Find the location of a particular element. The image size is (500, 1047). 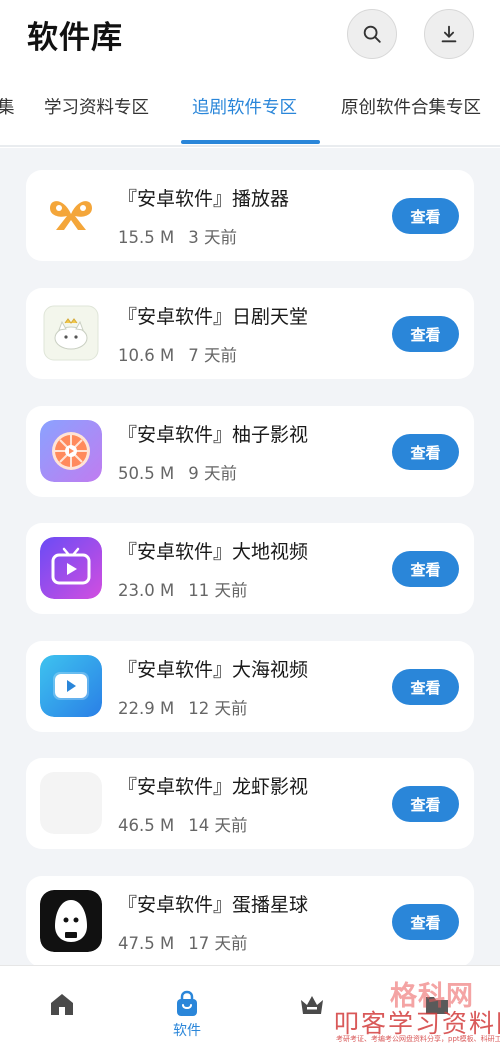

app-size: 10.6 M is located at coordinates (146, 355).